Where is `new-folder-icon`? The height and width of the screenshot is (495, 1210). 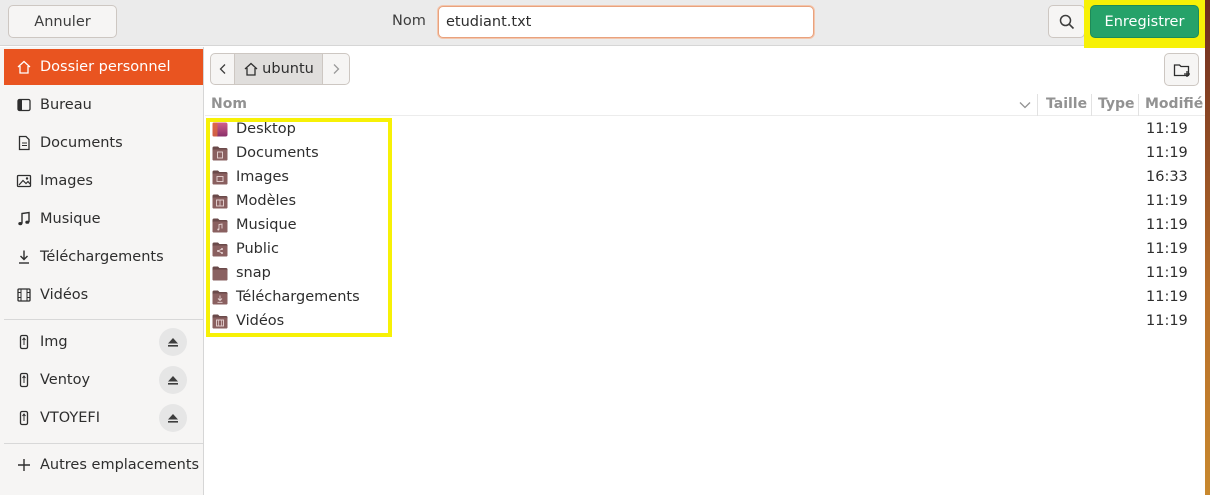 new-folder-icon is located at coordinates (1181, 70).